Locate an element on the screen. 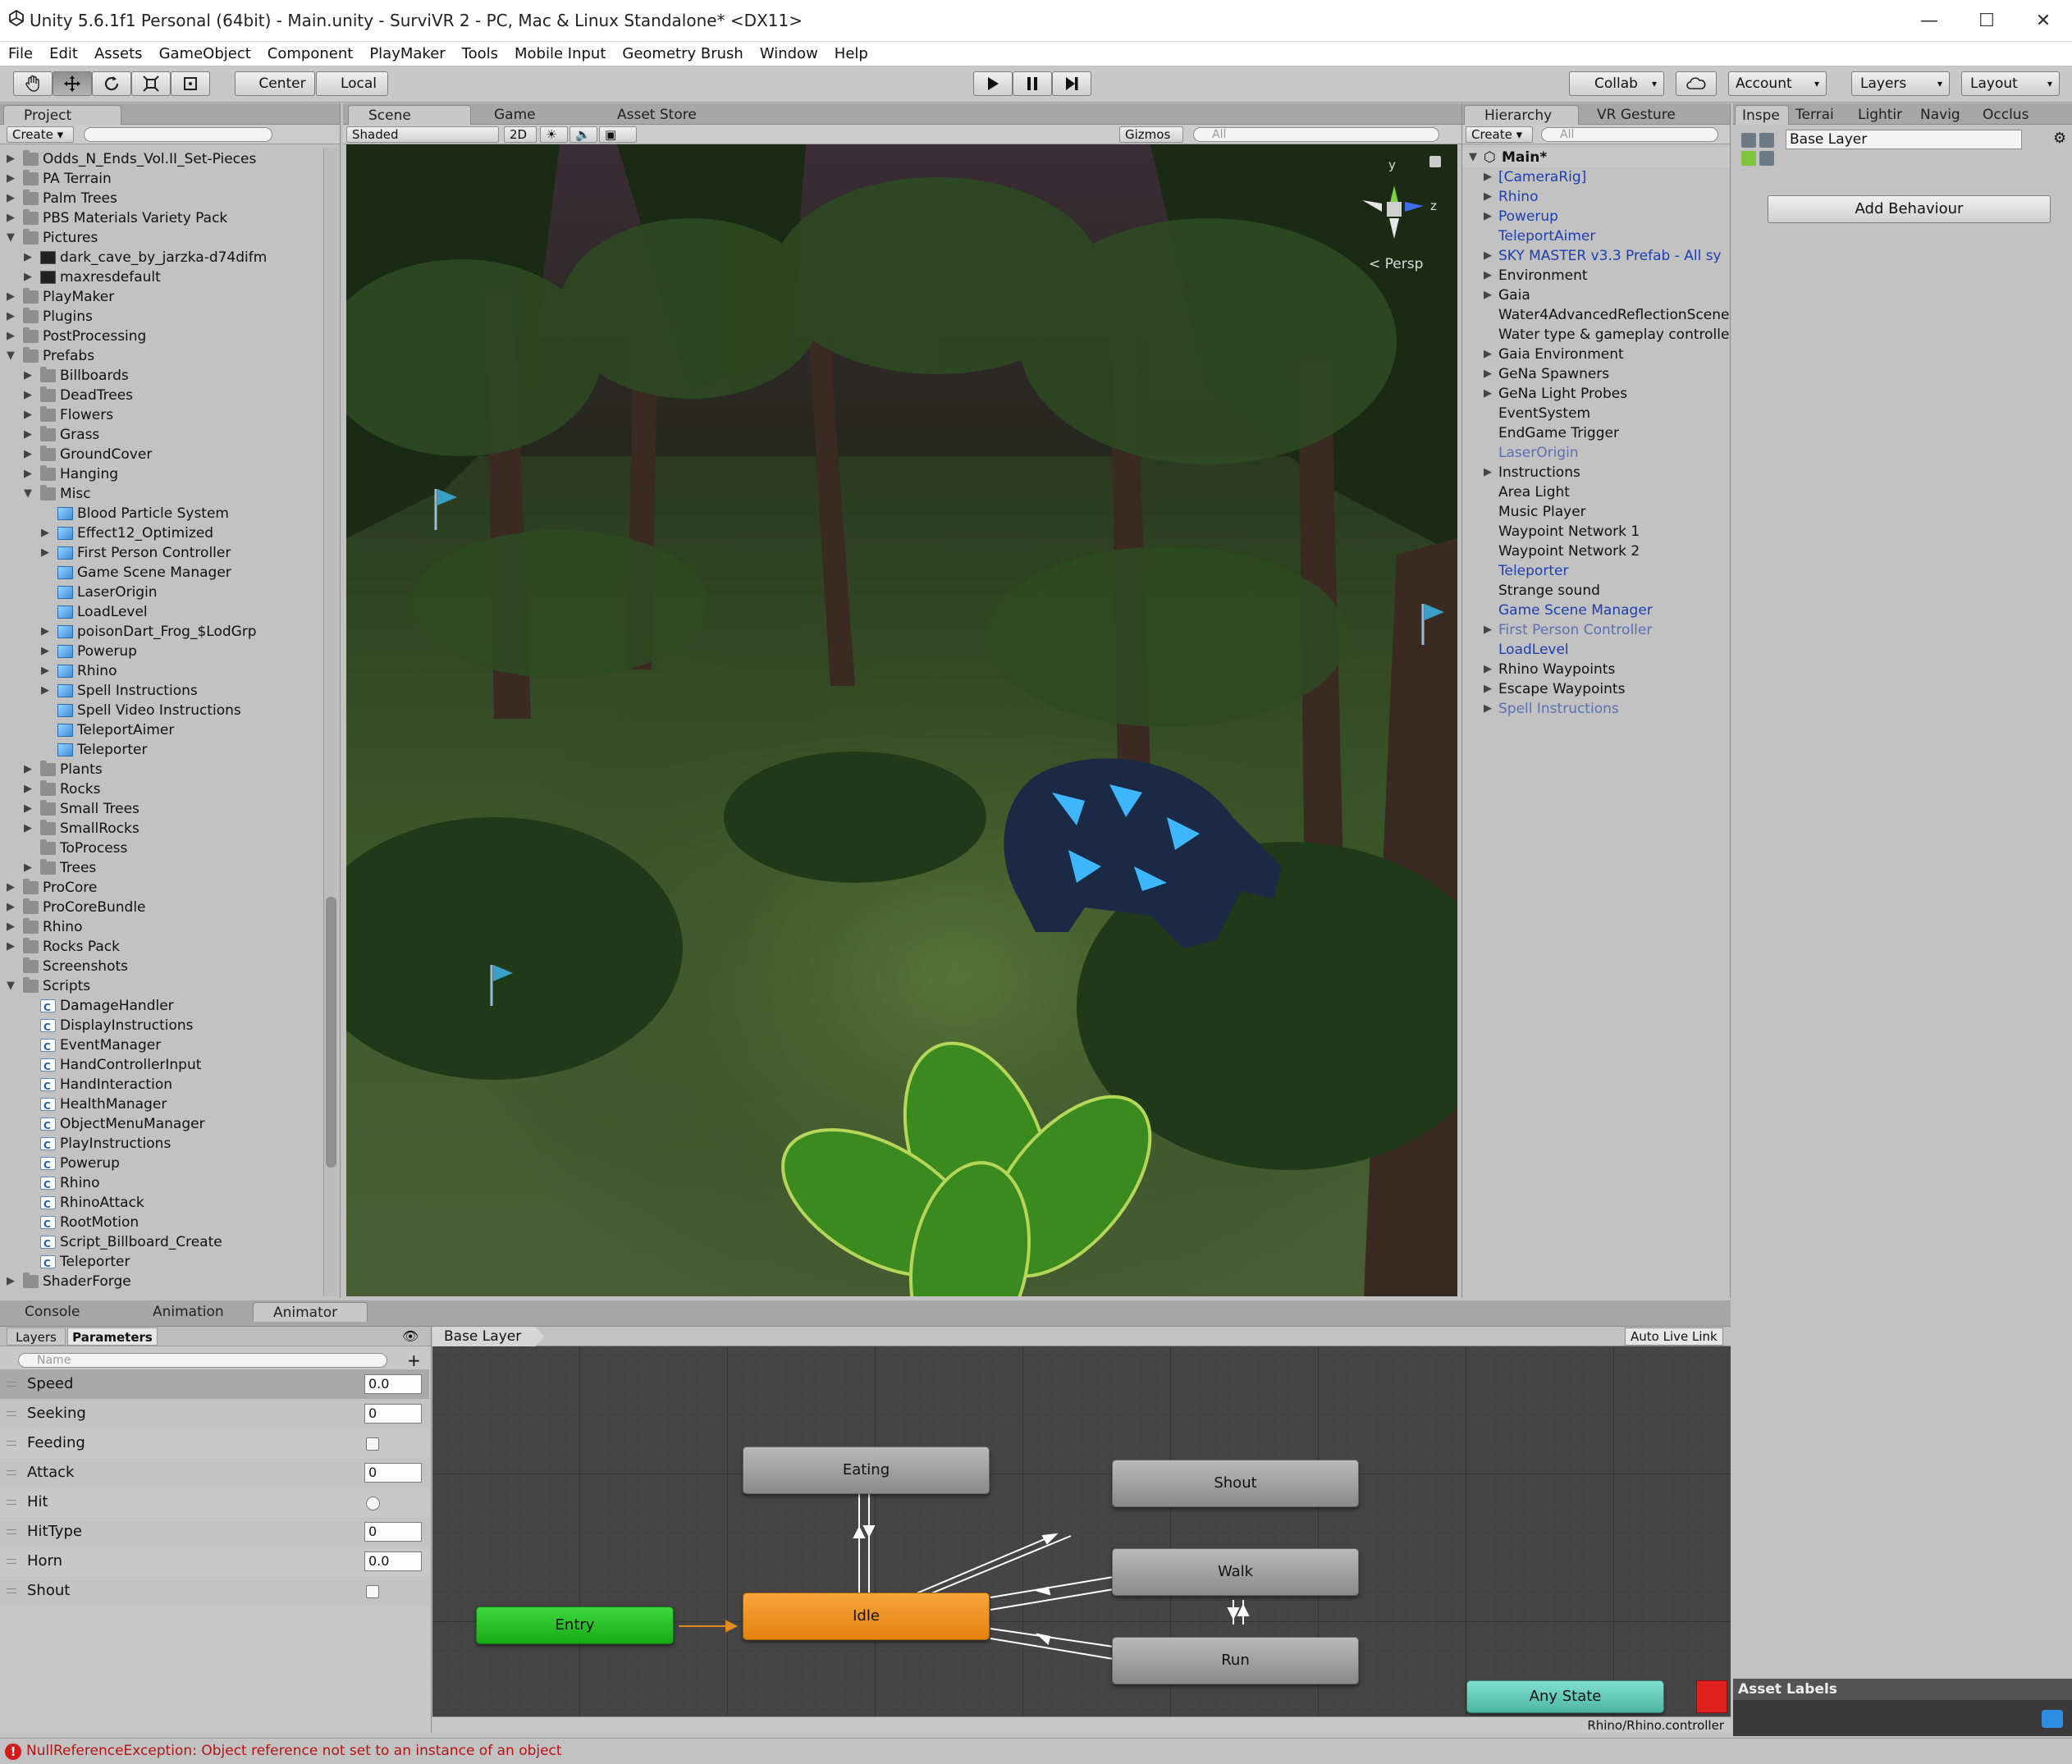  scale-tool-button is located at coordinates (151, 83).